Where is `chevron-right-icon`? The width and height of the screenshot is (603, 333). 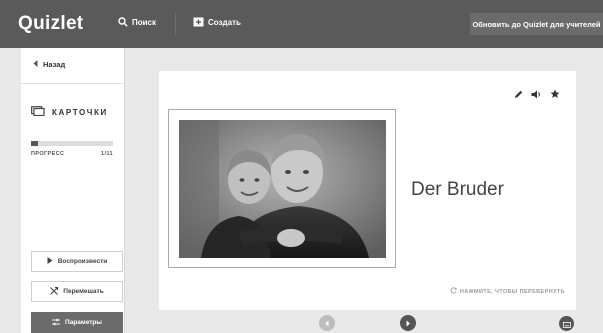
chevron-right-icon is located at coordinates (408, 323).